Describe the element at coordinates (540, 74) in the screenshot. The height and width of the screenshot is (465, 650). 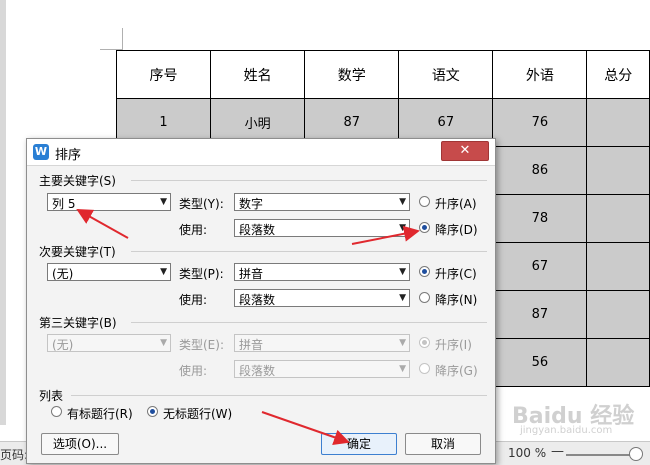
I see `table-header-cell: 外语` at that location.